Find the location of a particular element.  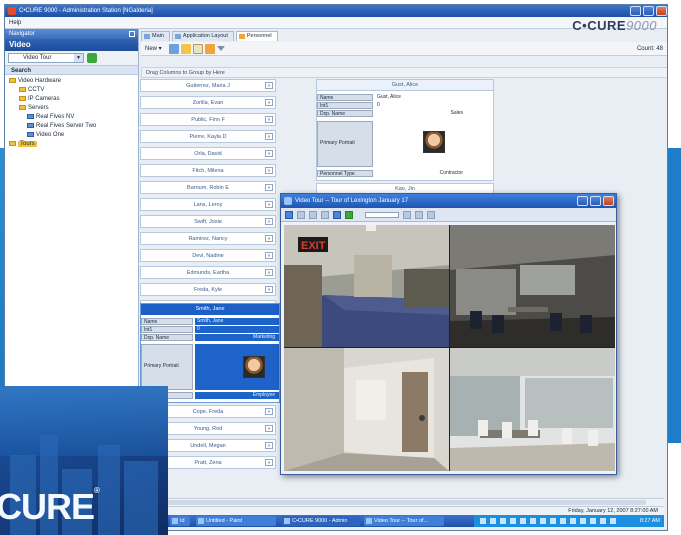

zoom-slider is located at coordinates (382, 215).